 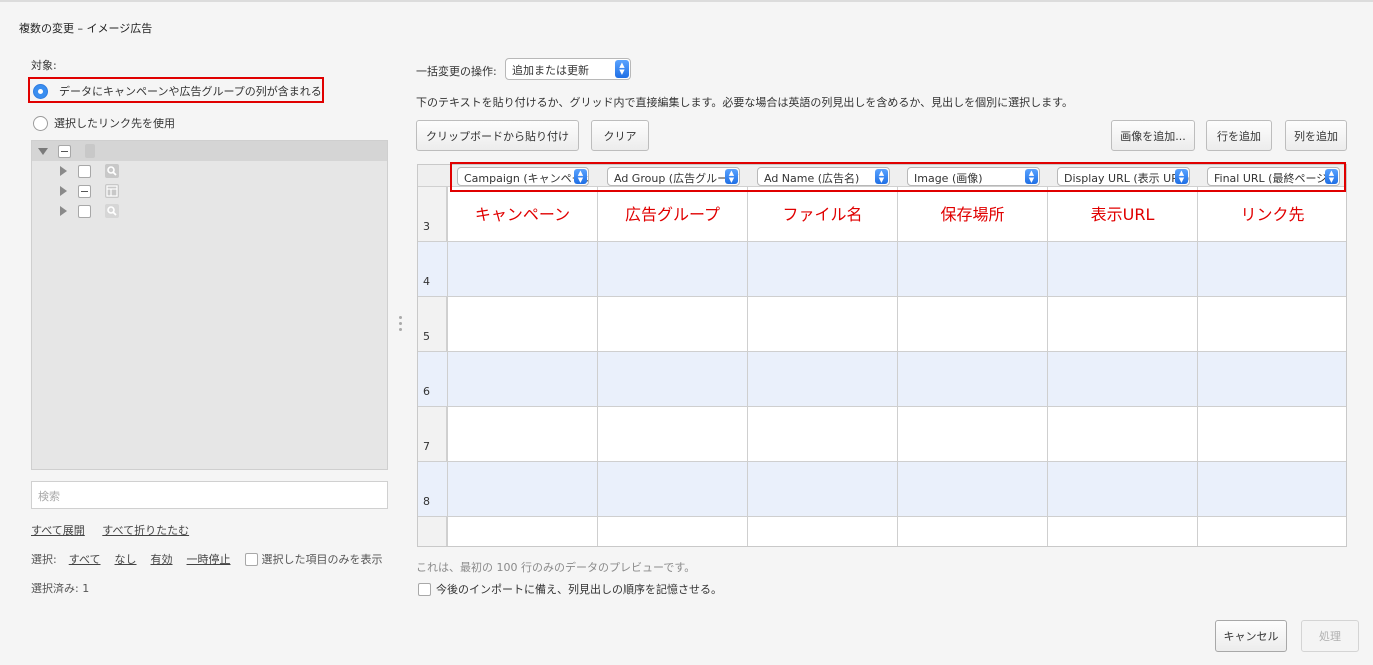 I want to click on table-row: 9, so click(x=882, y=531).